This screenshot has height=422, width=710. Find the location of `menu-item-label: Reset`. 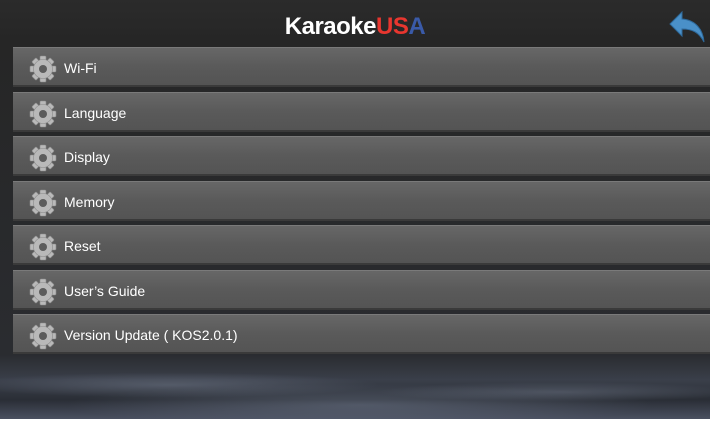

menu-item-label: Reset is located at coordinates (82, 246).